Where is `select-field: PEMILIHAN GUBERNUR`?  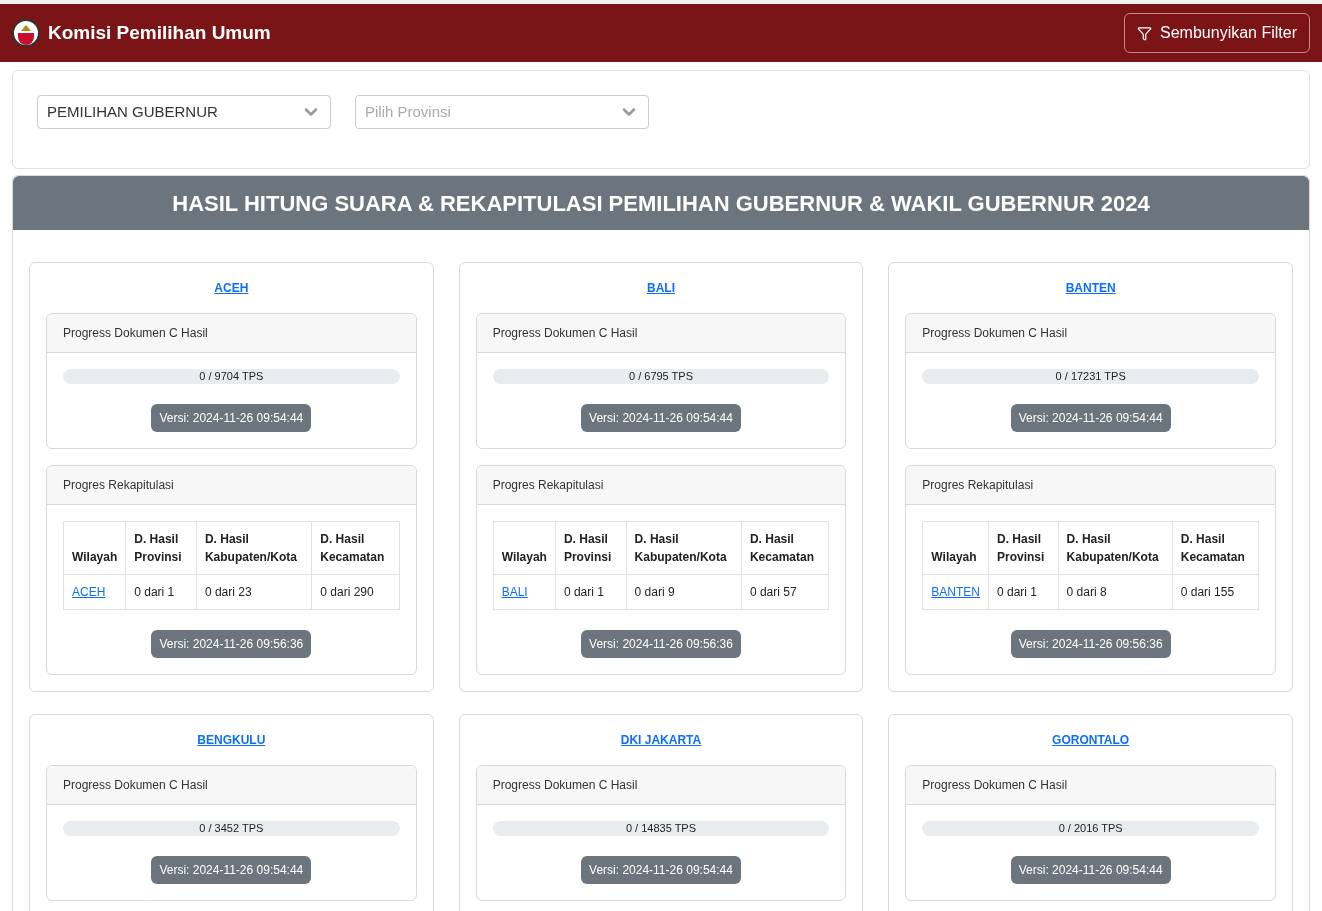 select-field: PEMILIHAN GUBERNUR is located at coordinates (184, 112).